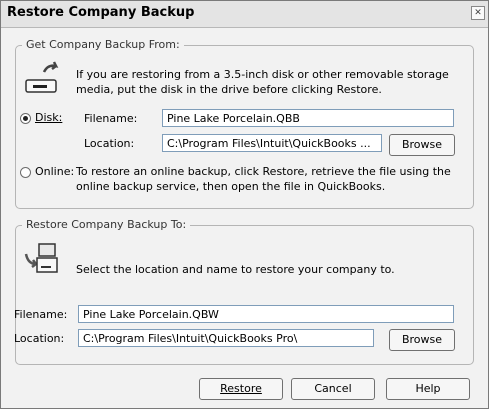 The height and width of the screenshot is (409, 489). I want to click on disk-radio-dot, so click(25, 118).